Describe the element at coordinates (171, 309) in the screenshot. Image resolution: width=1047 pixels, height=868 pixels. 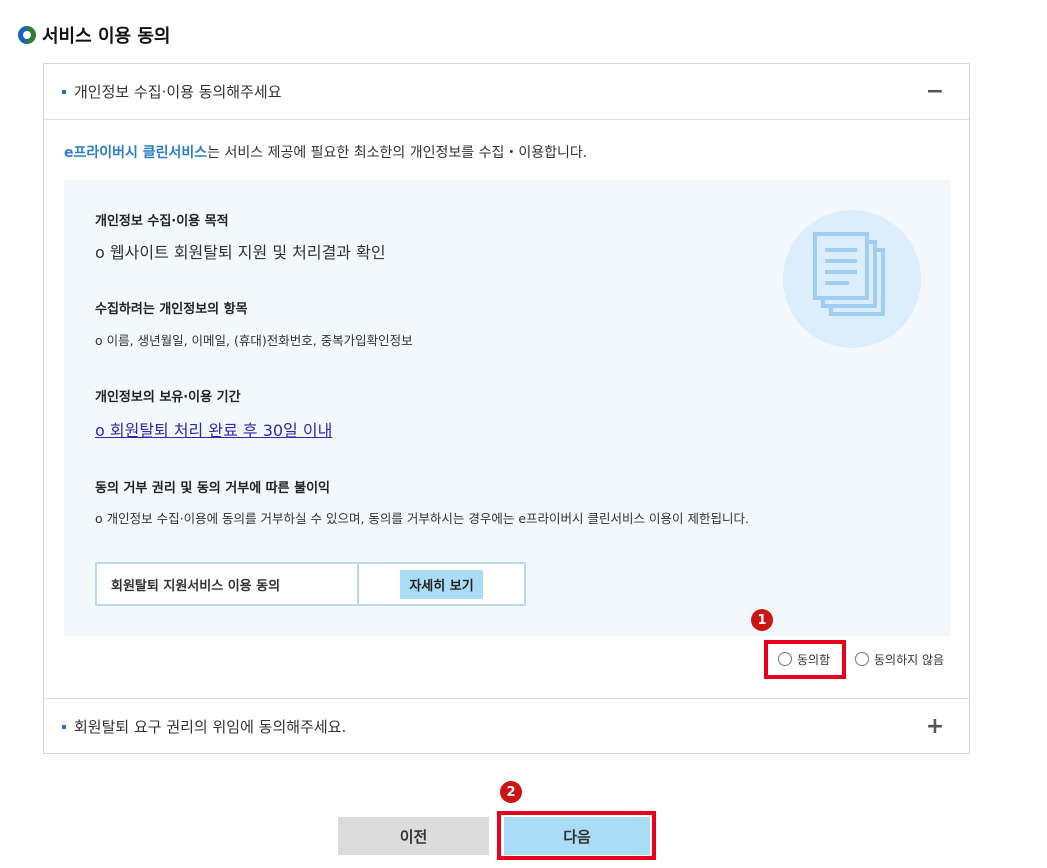
I see `items-label: 수집하려는 개인정보의 항목` at that location.